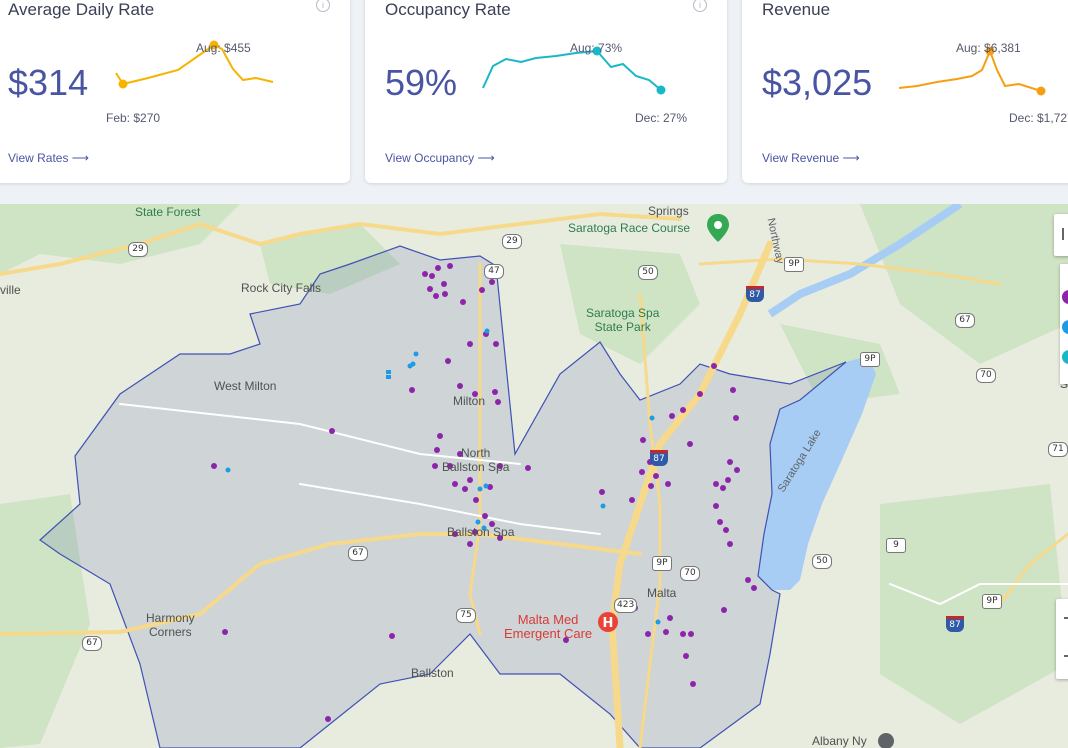 The width and height of the screenshot is (1068, 748). What do you see at coordinates (1066, 656) in the screenshot?
I see `zoom-out-button` at bounding box center [1066, 656].